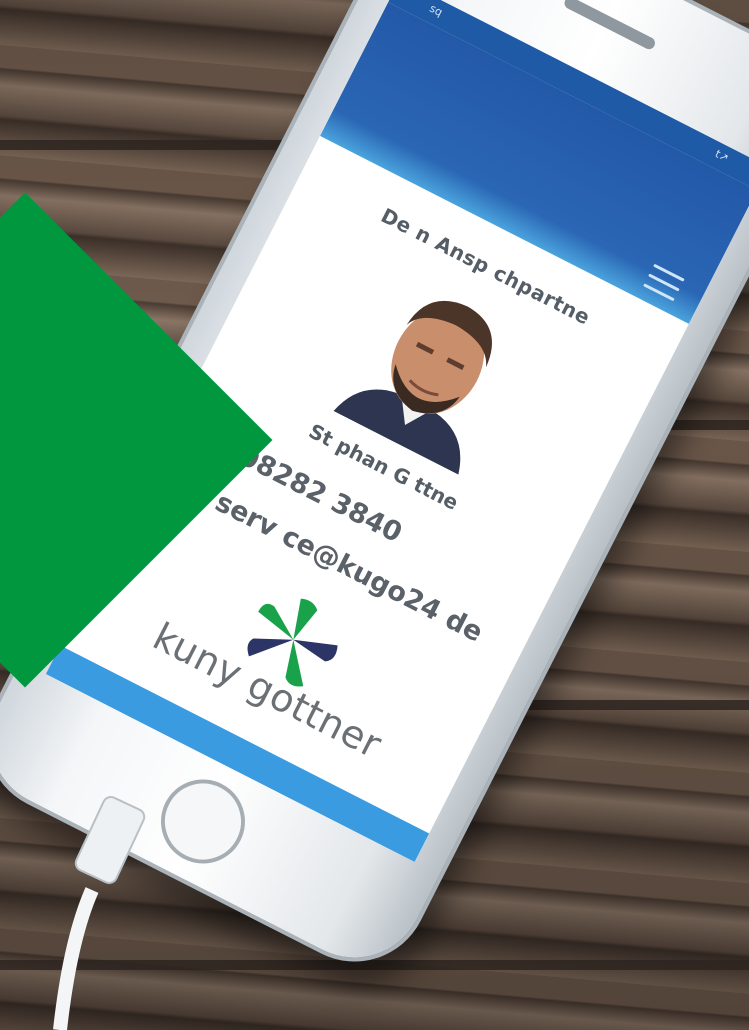 The width and height of the screenshot is (749, 1030). Describe the element at coordinates (436, 10) in the screenshot. I see `status-left-text: sq` at that location.